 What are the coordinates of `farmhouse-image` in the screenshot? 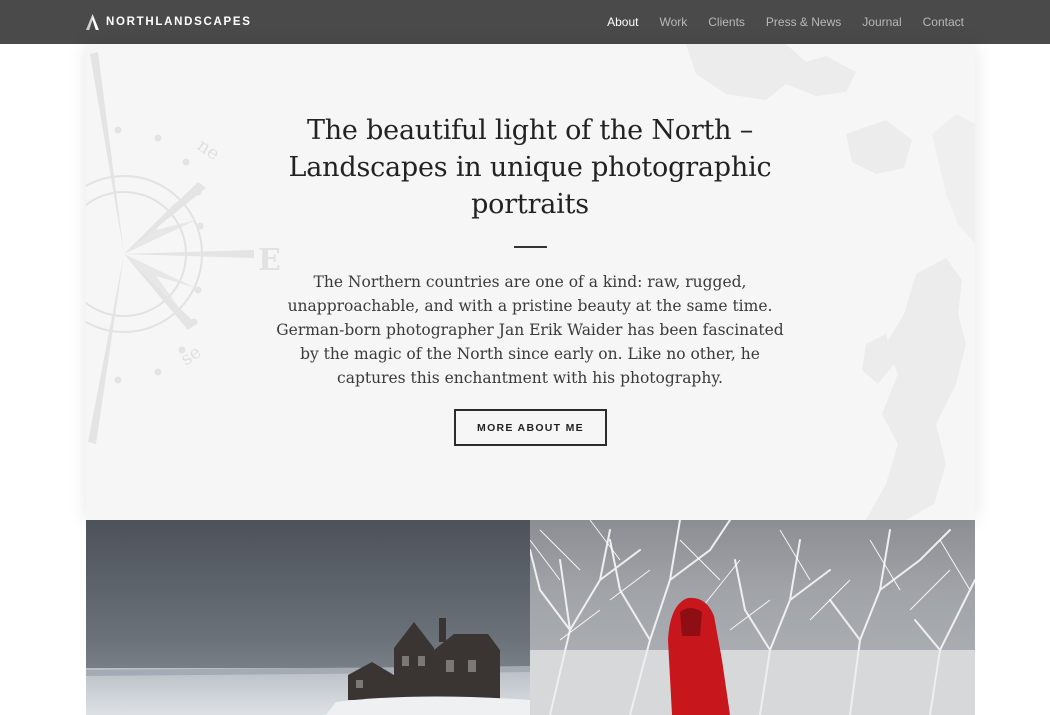 It's located at (308, 617).